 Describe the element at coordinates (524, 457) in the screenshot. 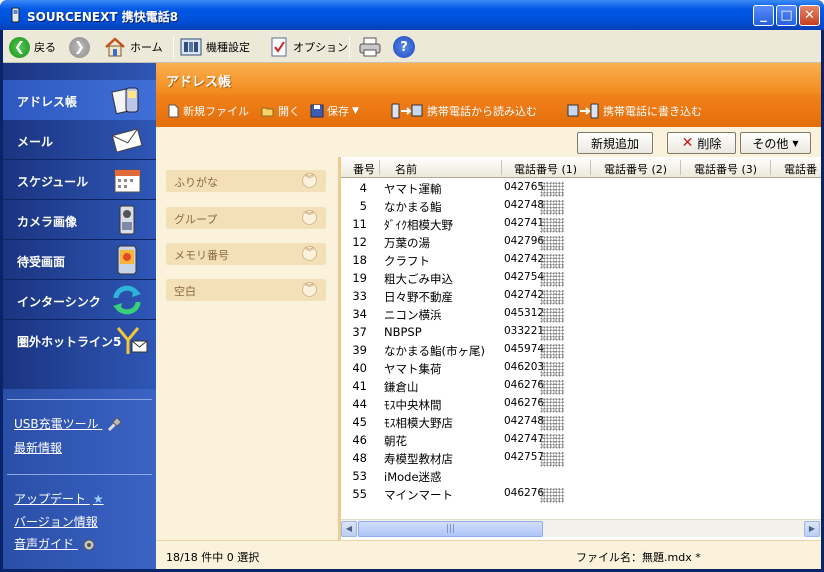

I see `row-phone: 042757` at that location.